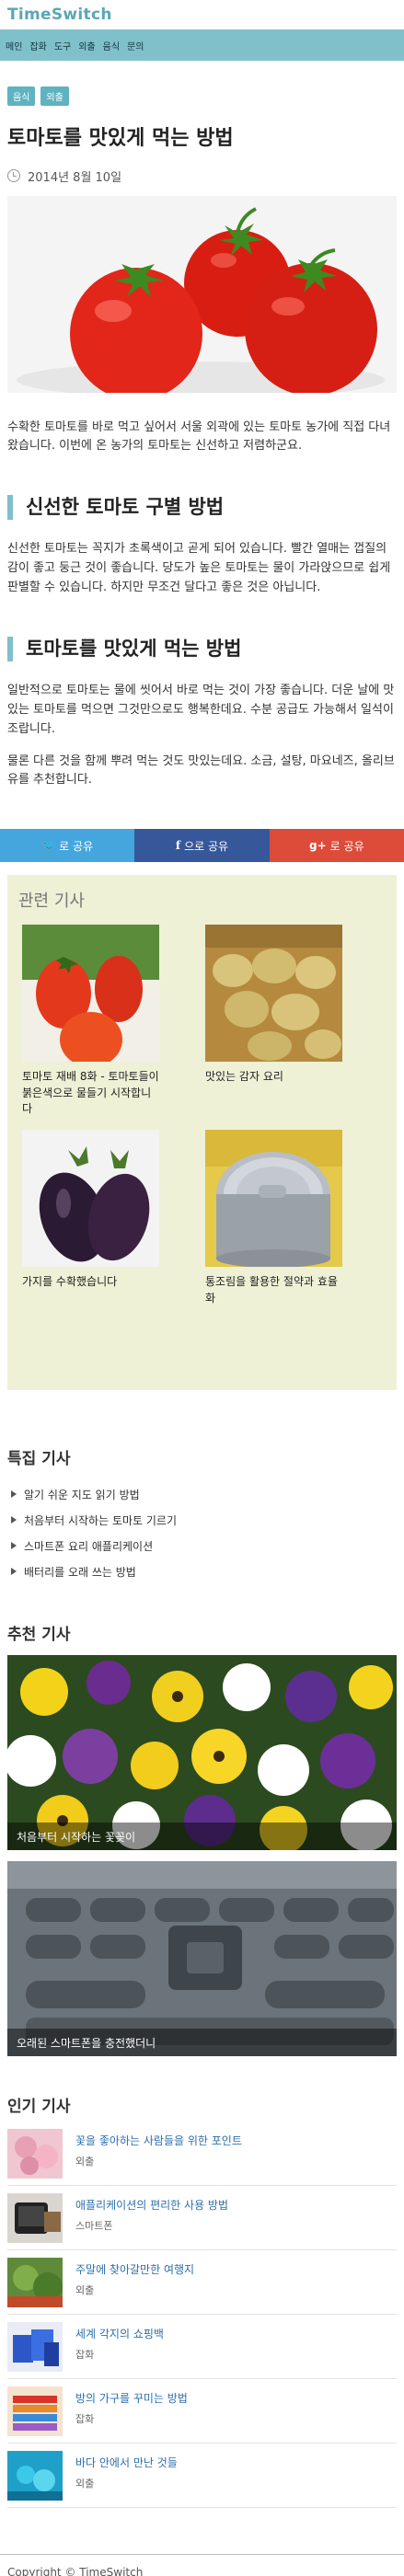 Image resolution: width=404 pixels, height=2576 pixels. Describe the element at coordinates (80, 1572) in the screenshot. I see `featured-item-label: 배터리를 오래 쓰는 방법` at that location.